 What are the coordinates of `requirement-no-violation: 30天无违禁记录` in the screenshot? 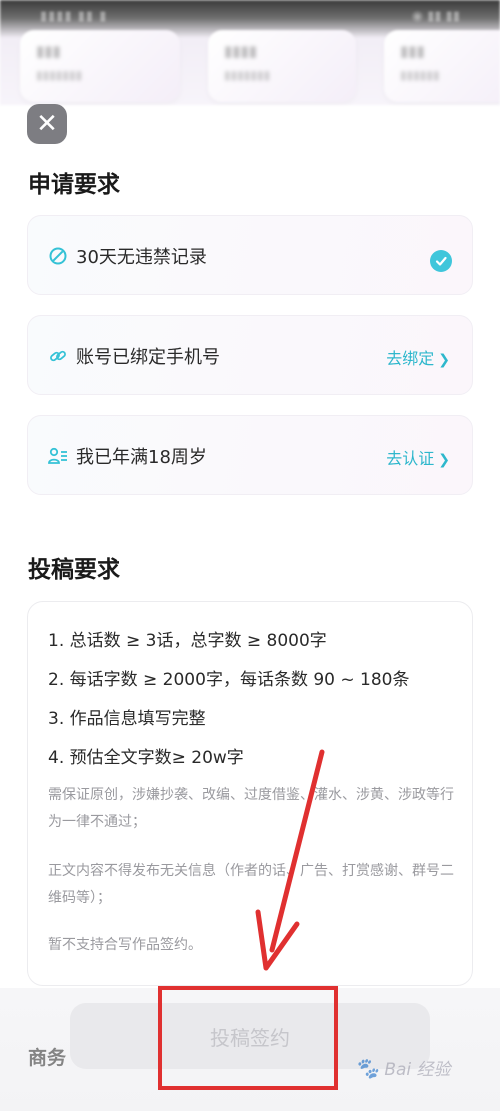 It's located at (250, 255).